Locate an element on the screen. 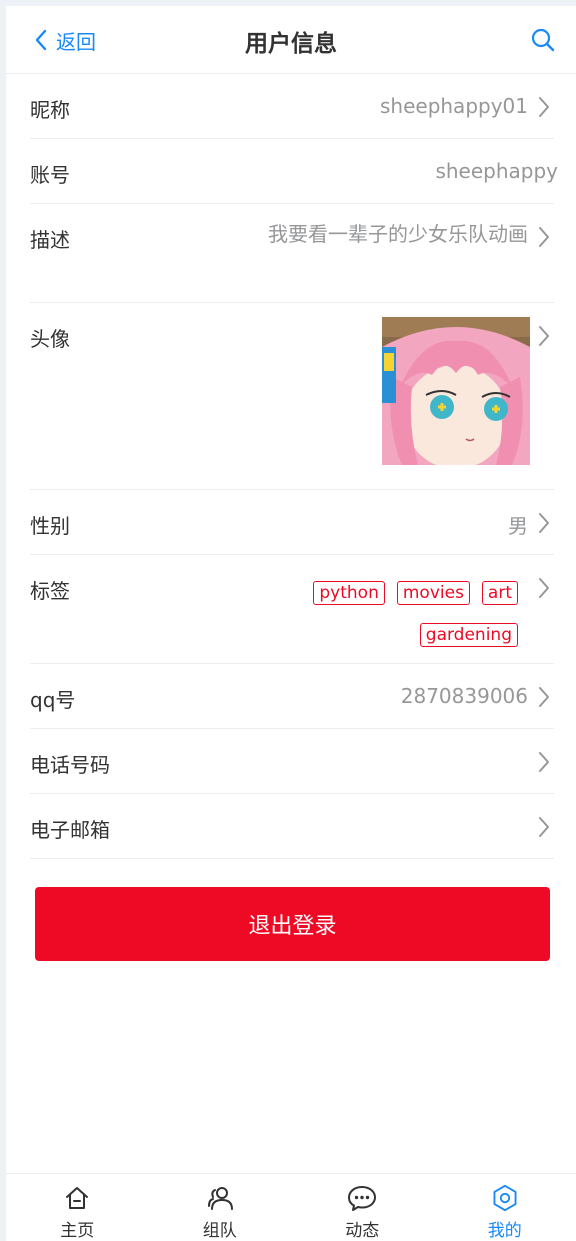 The height and width of the screenshot is (1241, 576). field-avatar: 头像 is located at coordinates (292, 396).